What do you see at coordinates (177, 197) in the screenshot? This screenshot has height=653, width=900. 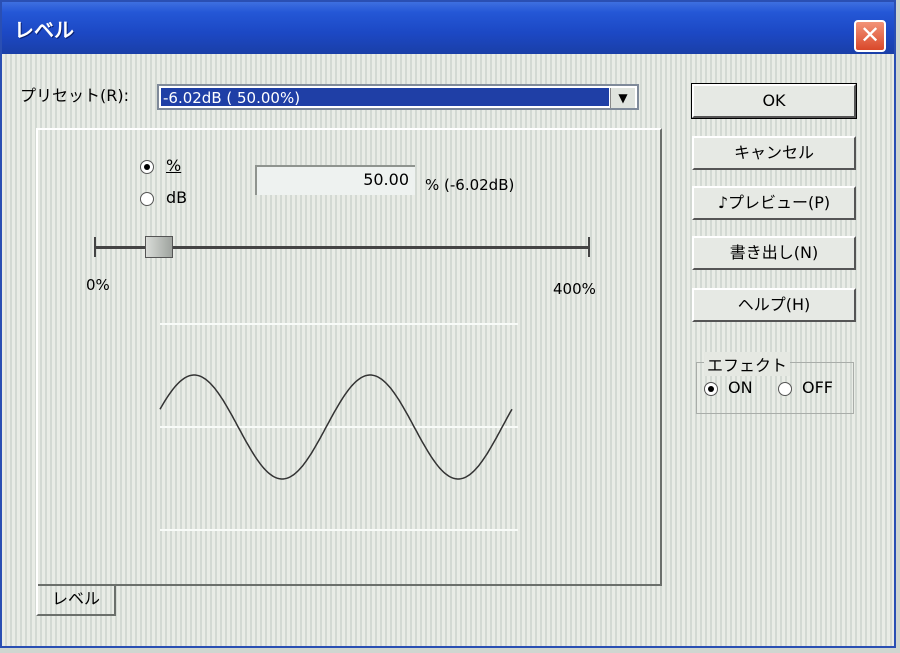 I see `db-label: dB` at bounding box center [177, 197].